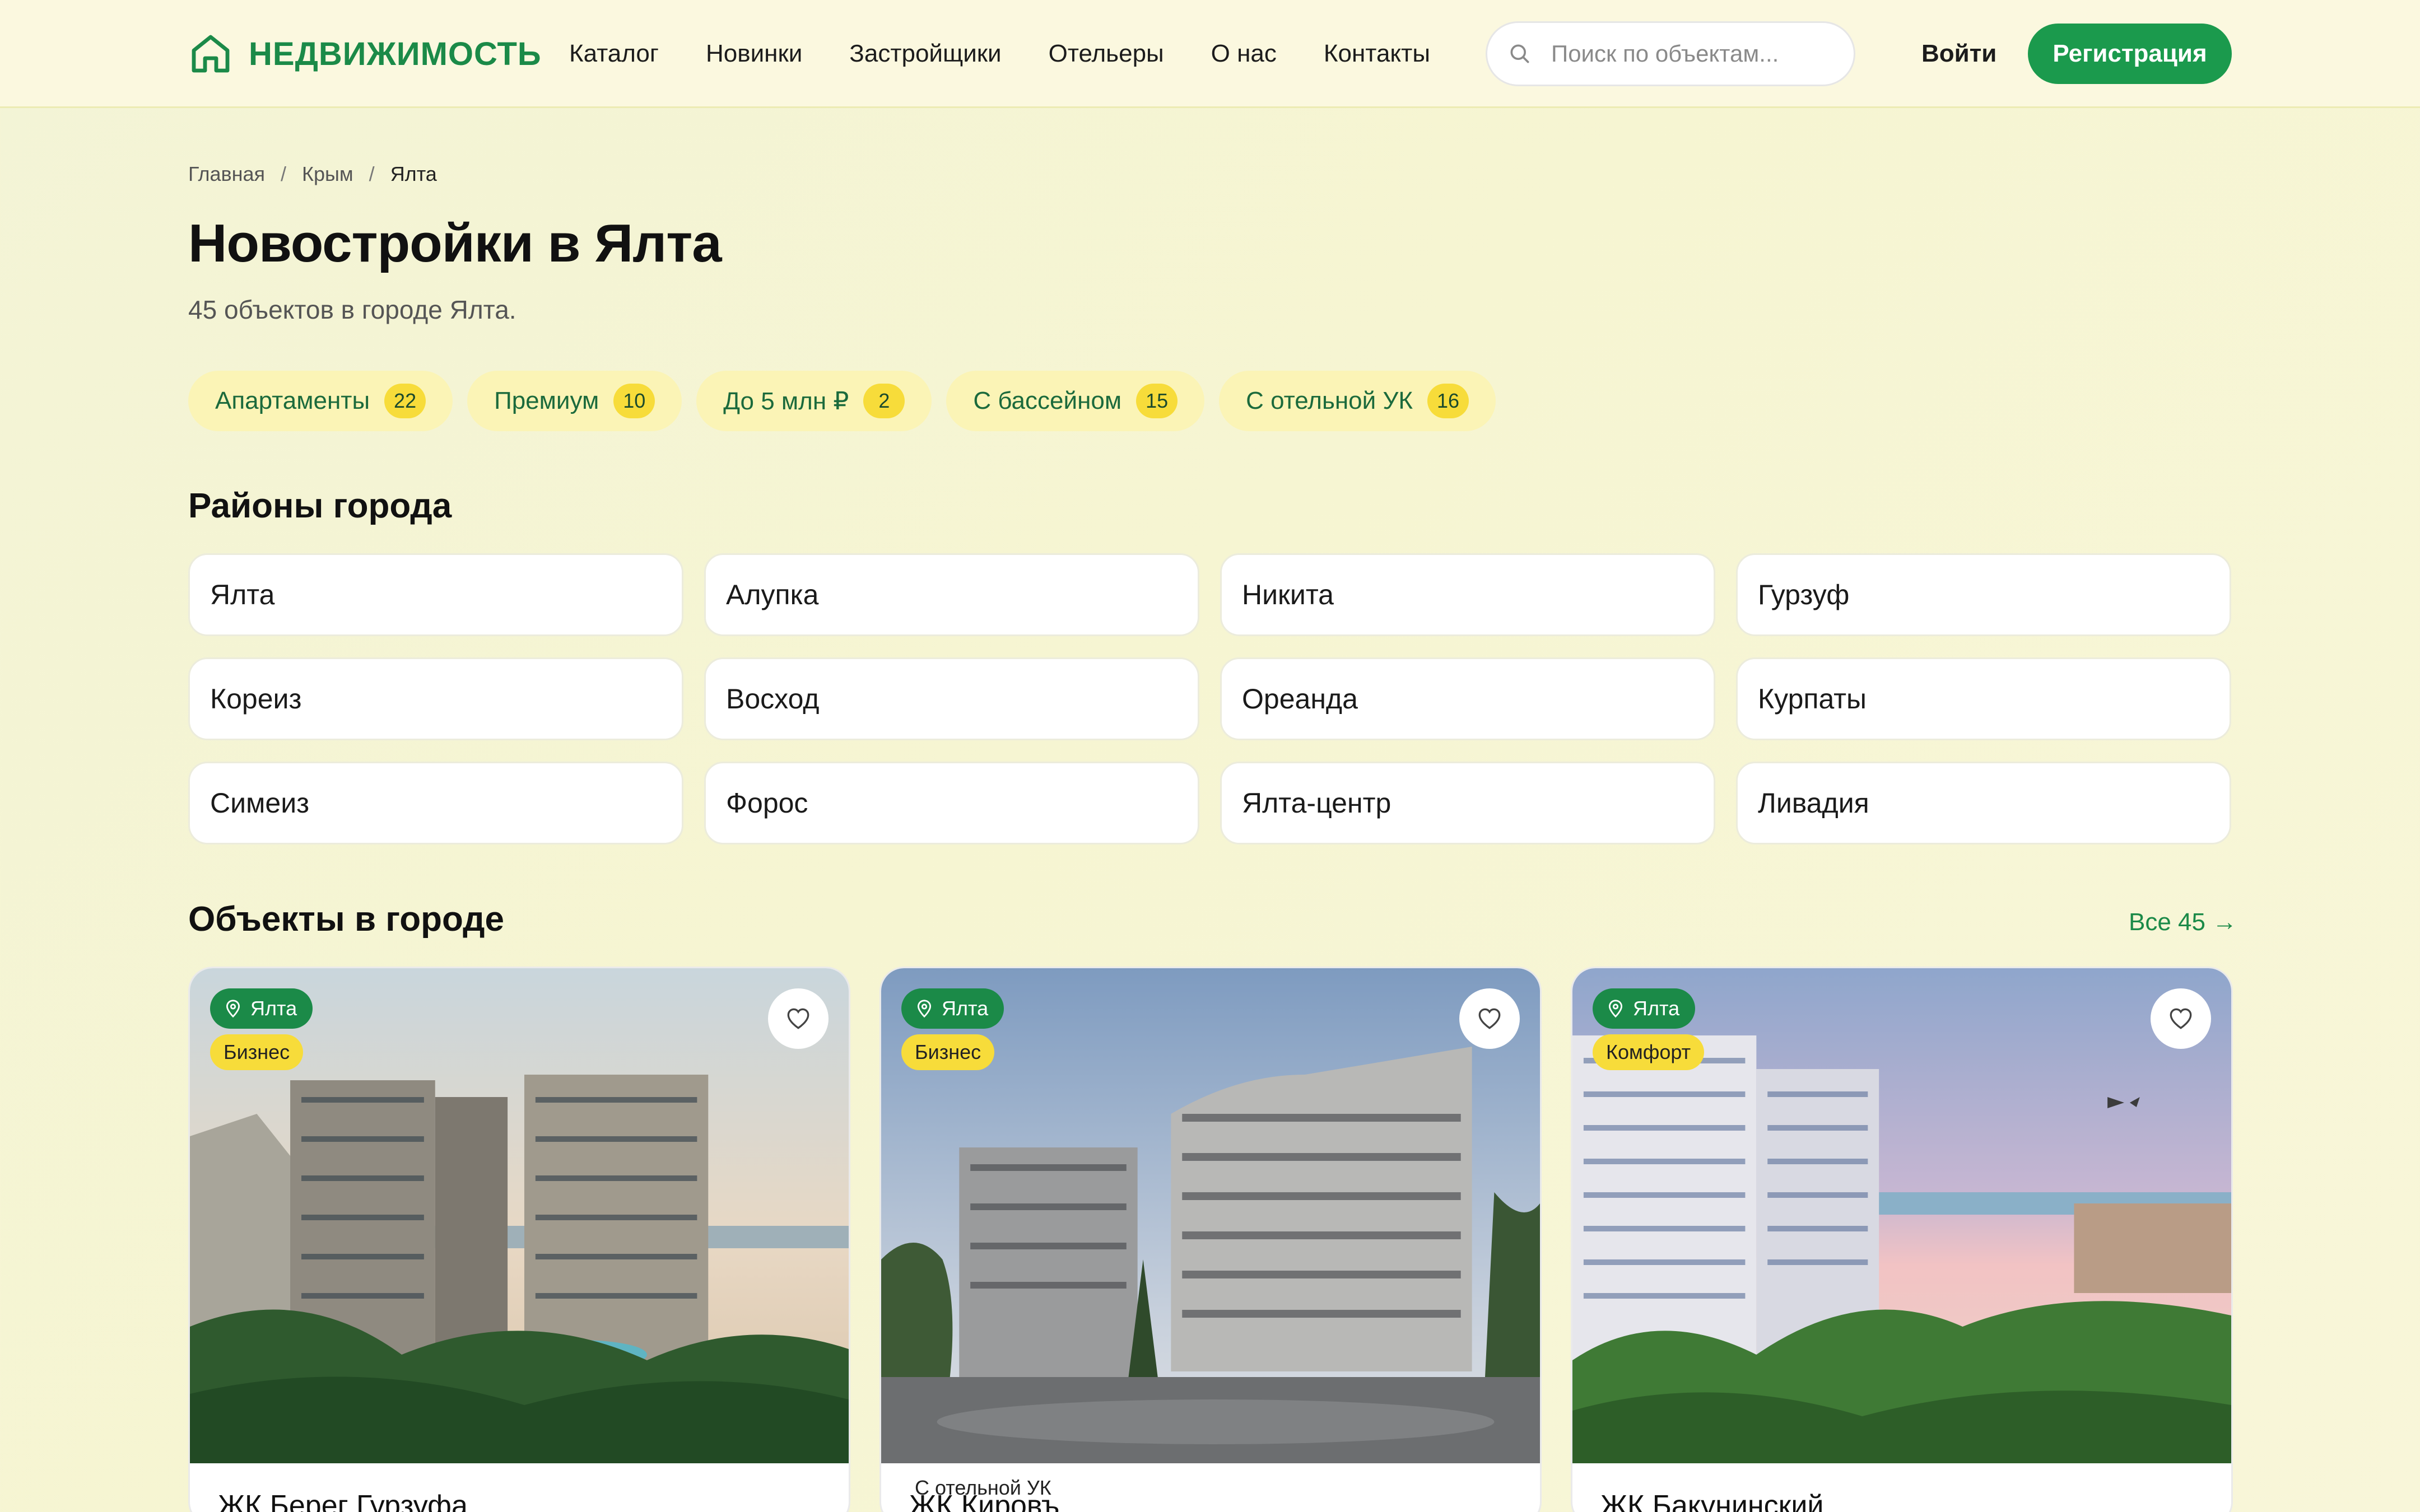  I want to click on district-item: Алупка, so click(951, 595).